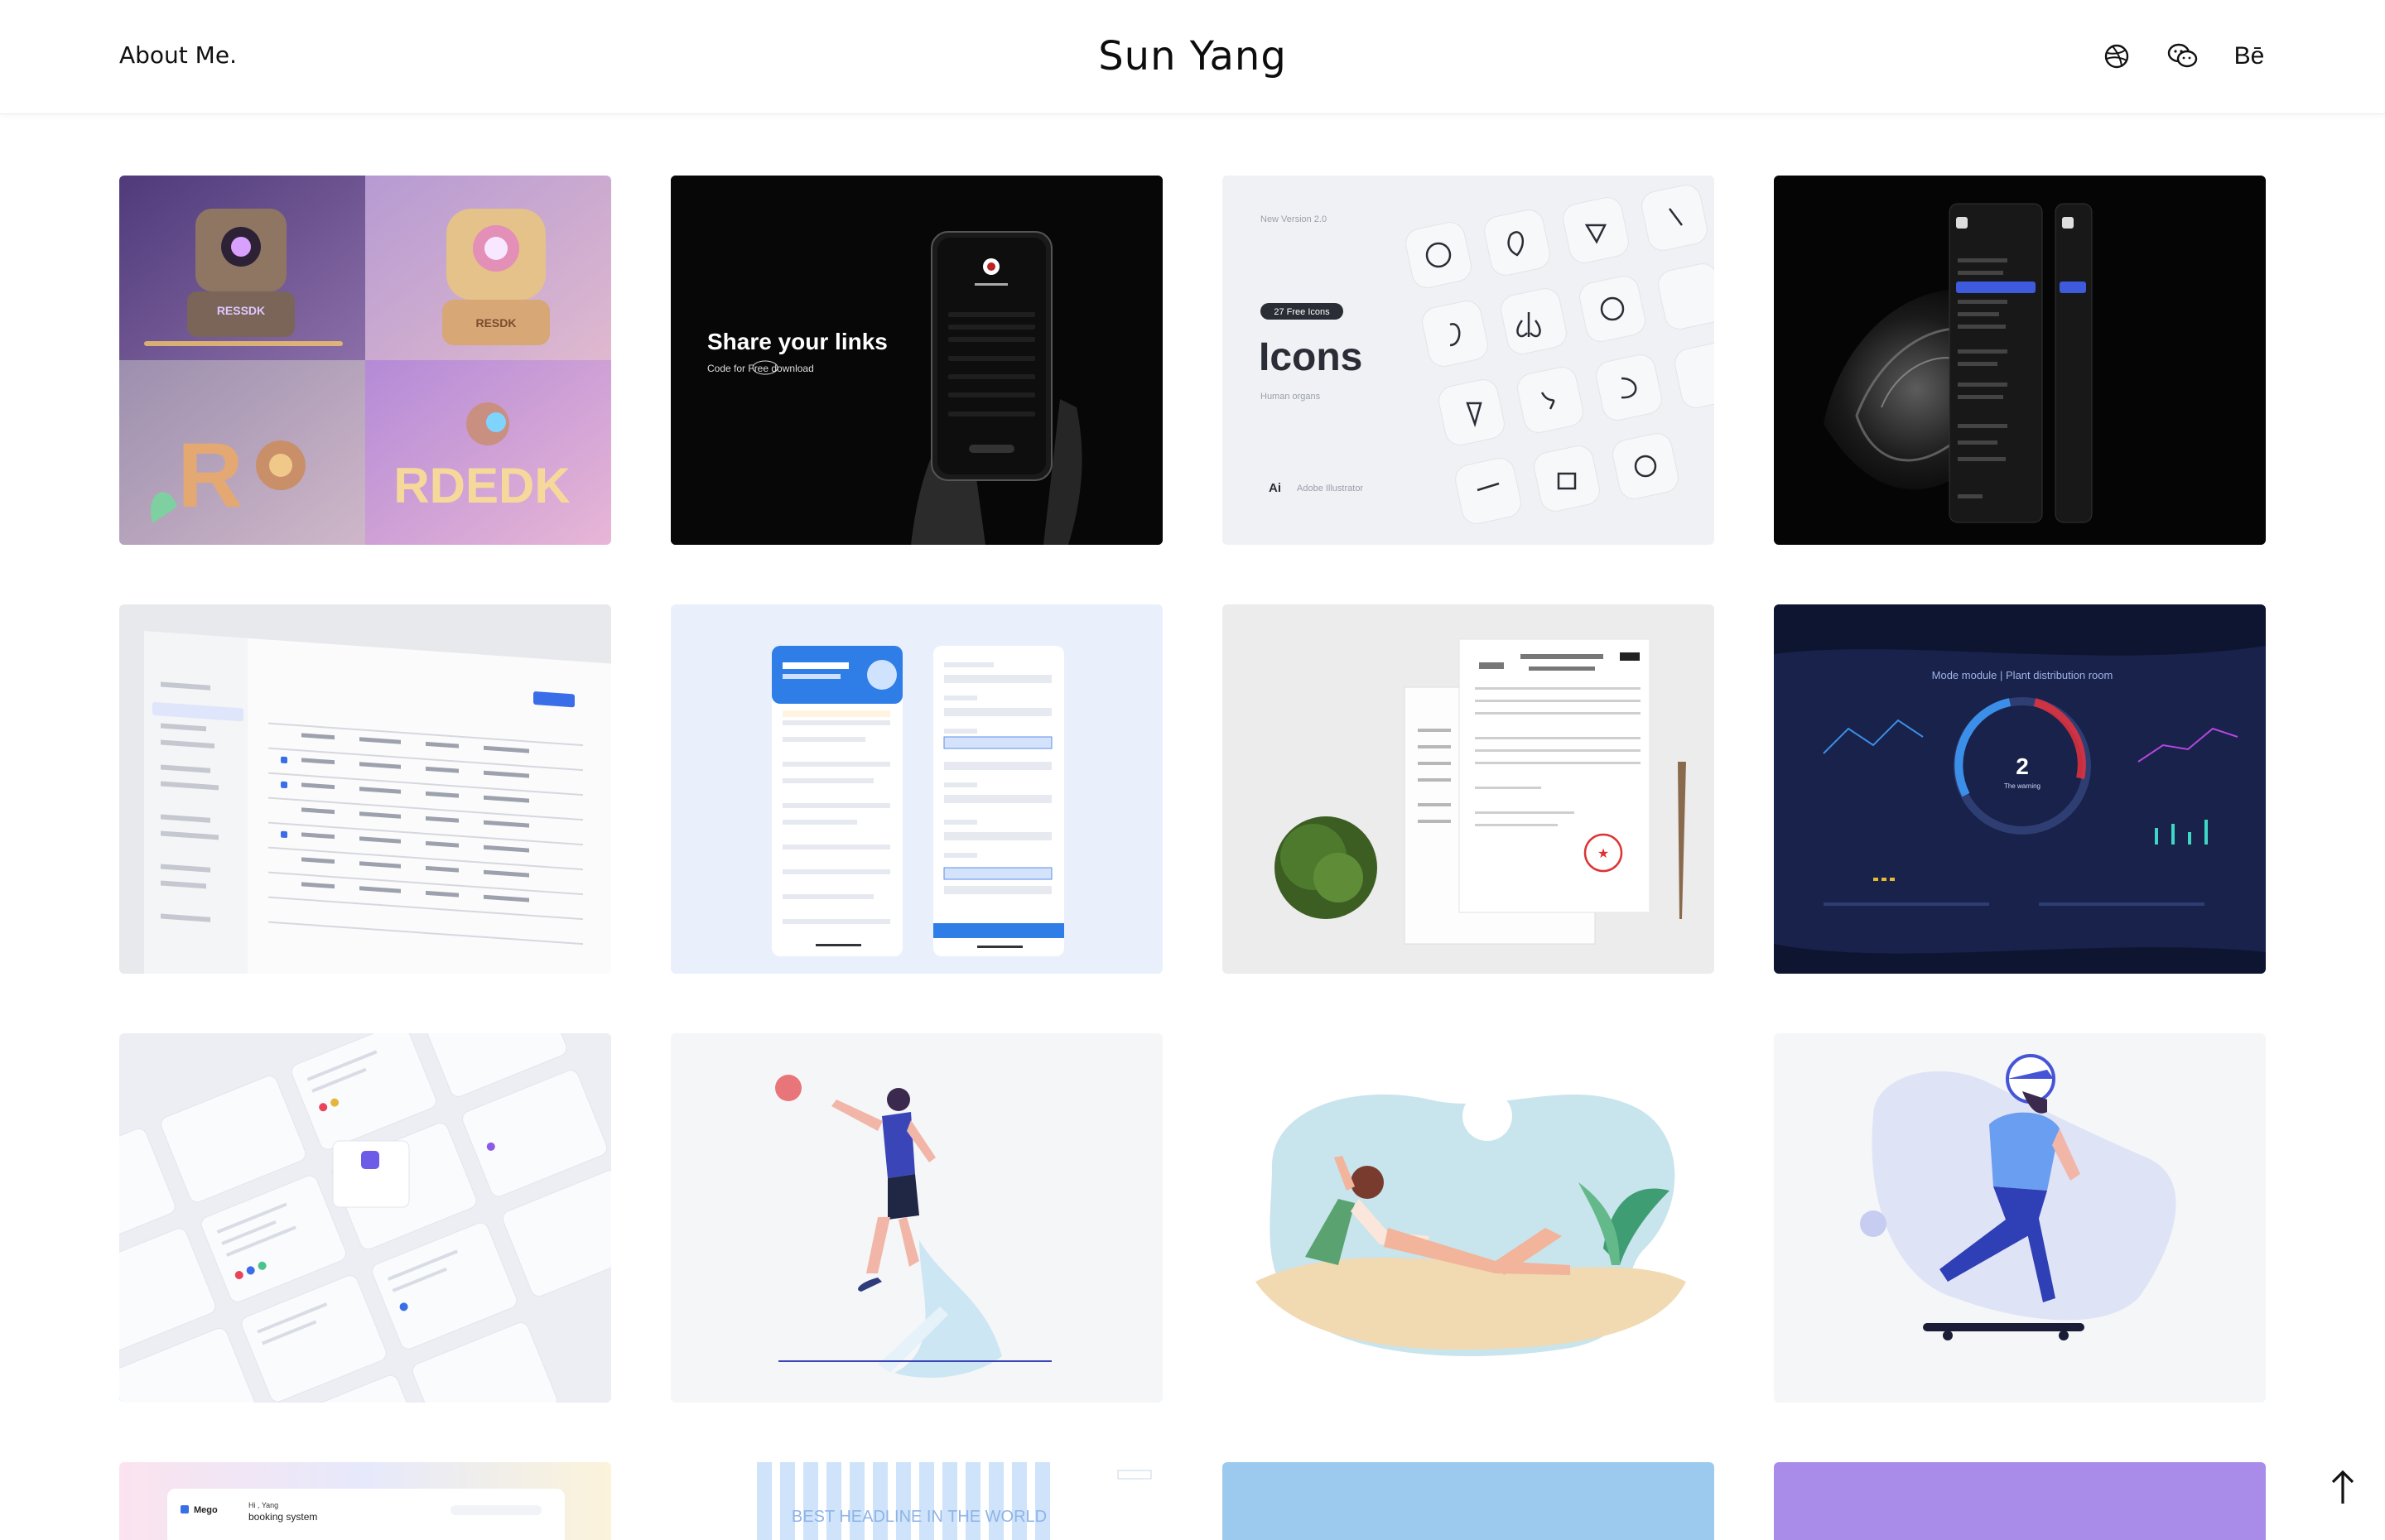 The width and height of the screenshot is (2385, 1540). I want to click on project-card-documents: ★, so click(1468, 789).